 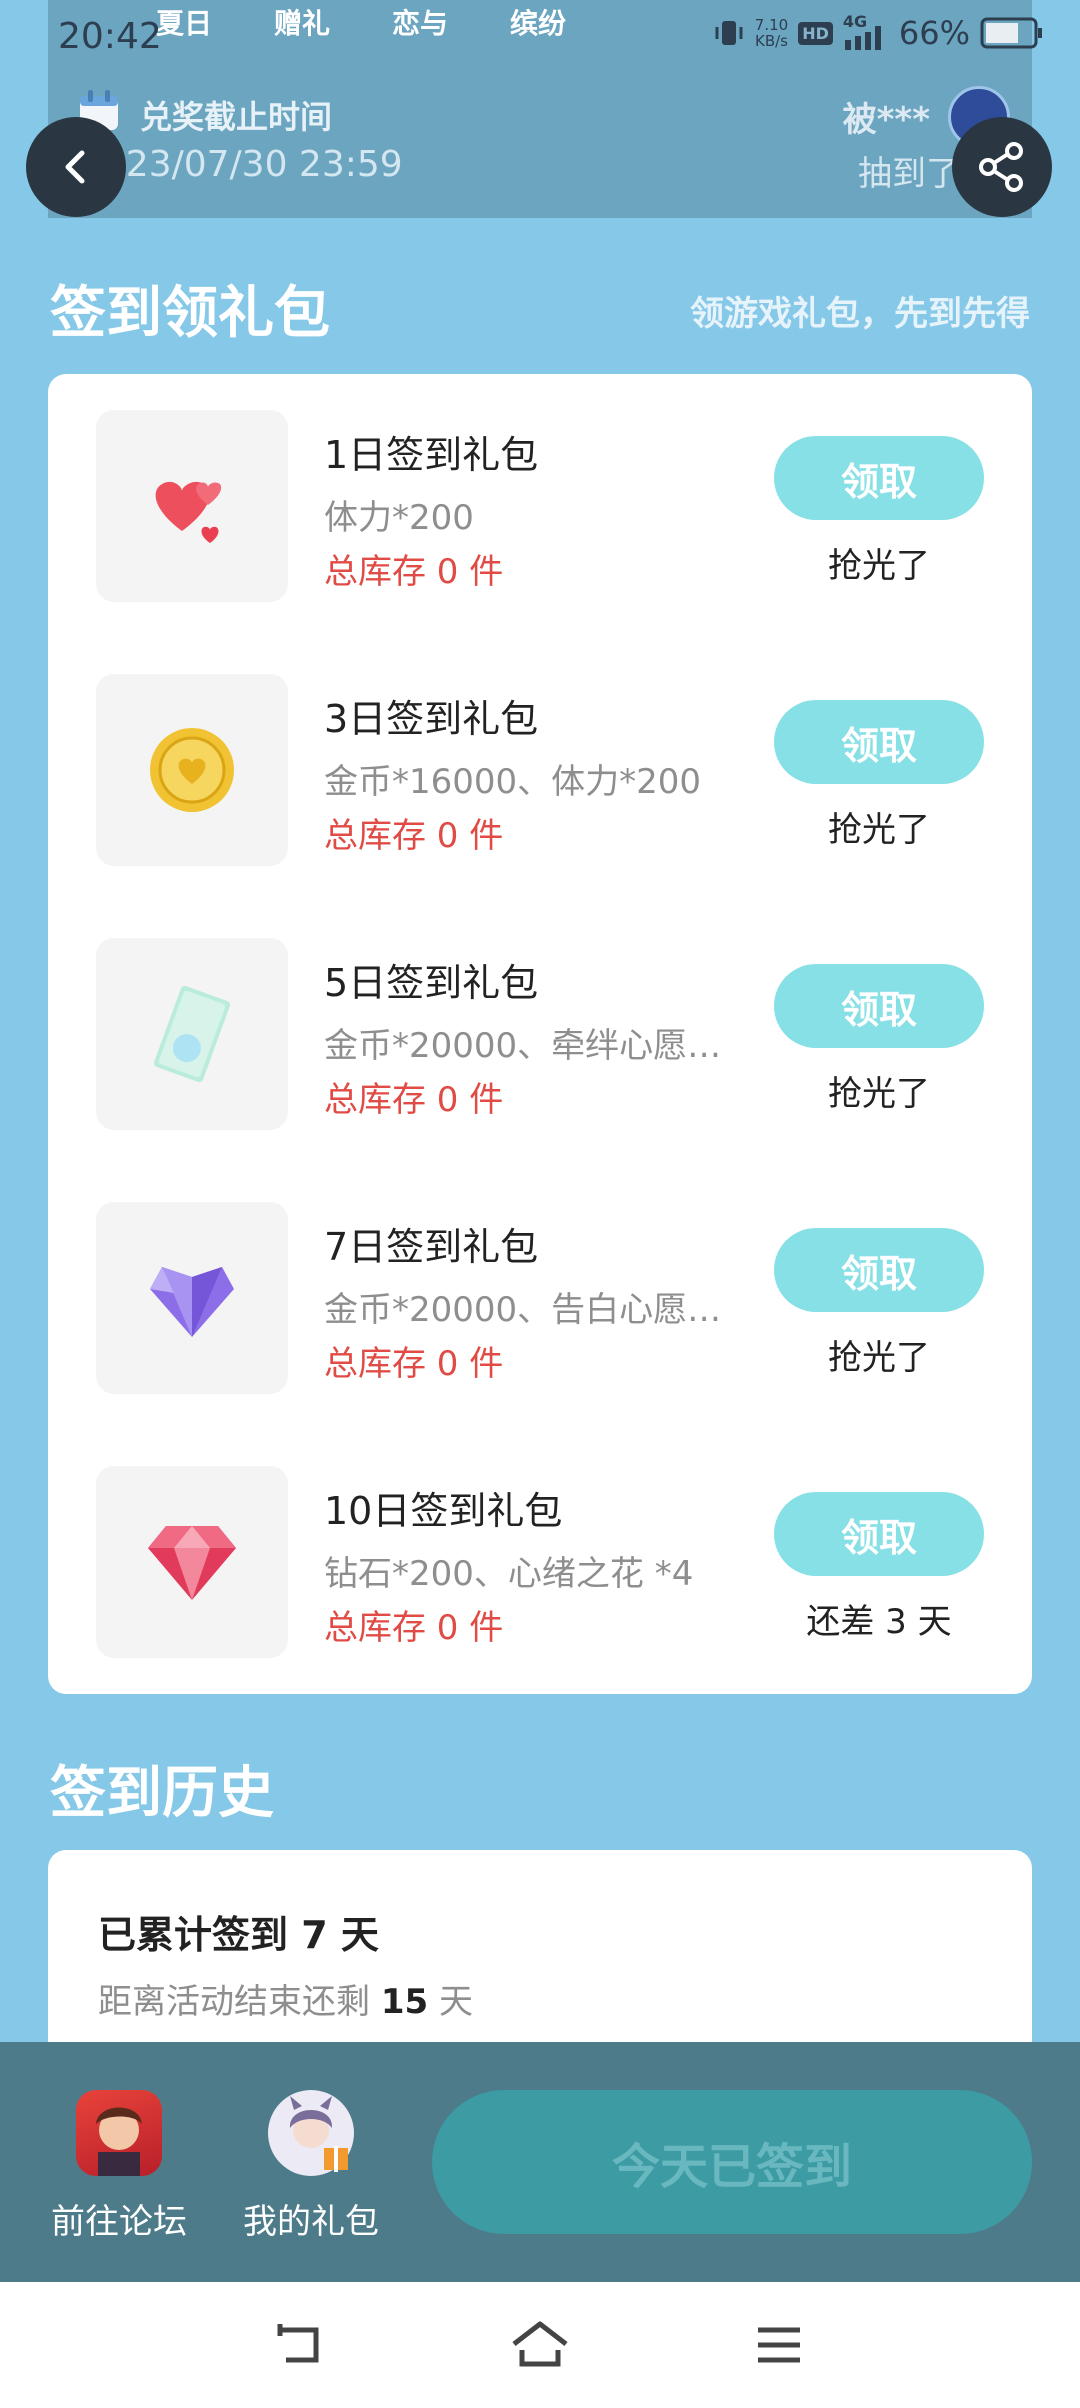 What do you see at coordinates (431, 983) in the screenshot?
I see `gift-title: 5日签到礼包` at bounding box center [431, 983].